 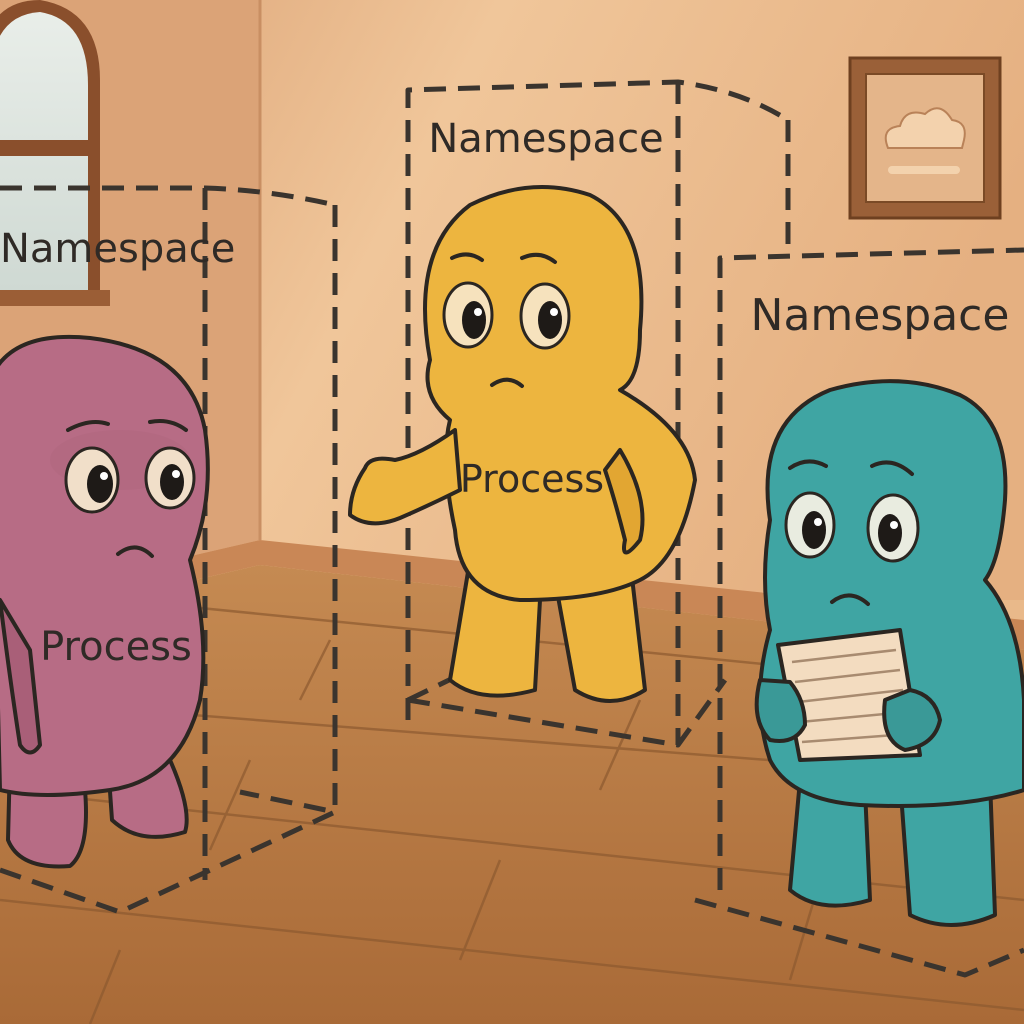 What do you see at coordinates (116, 647) in the screenshot?
I see `process-label-left: Process` at bounding box center [116, 647].